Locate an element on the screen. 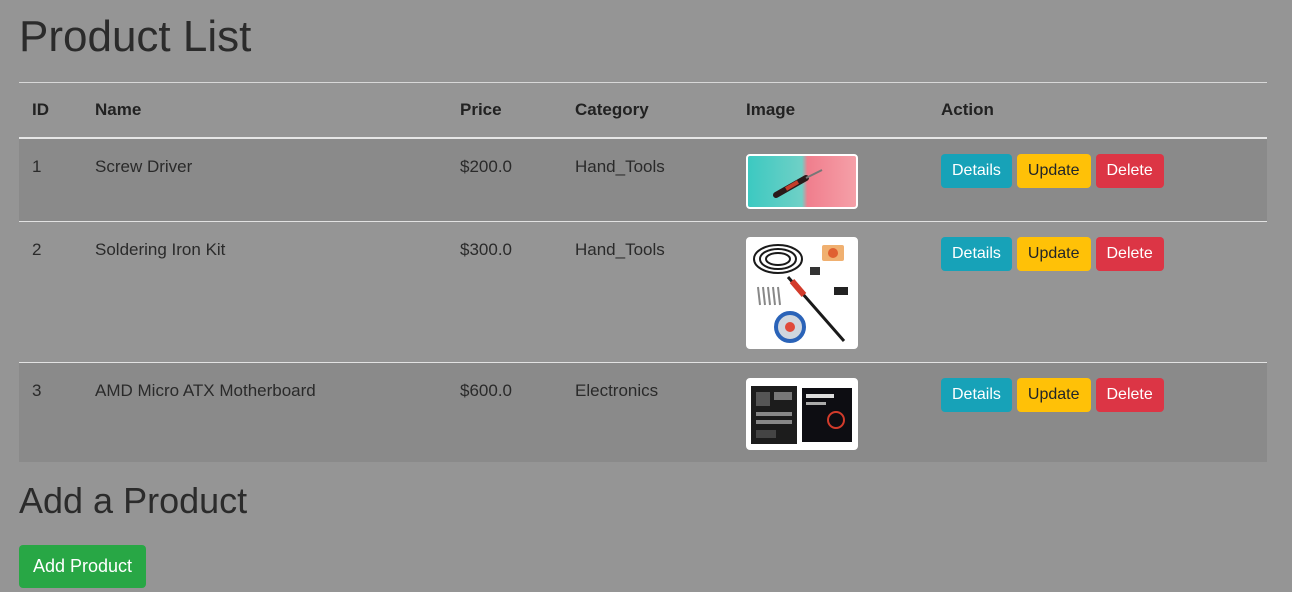  motherboard-image is located at coordinates (802, 413).